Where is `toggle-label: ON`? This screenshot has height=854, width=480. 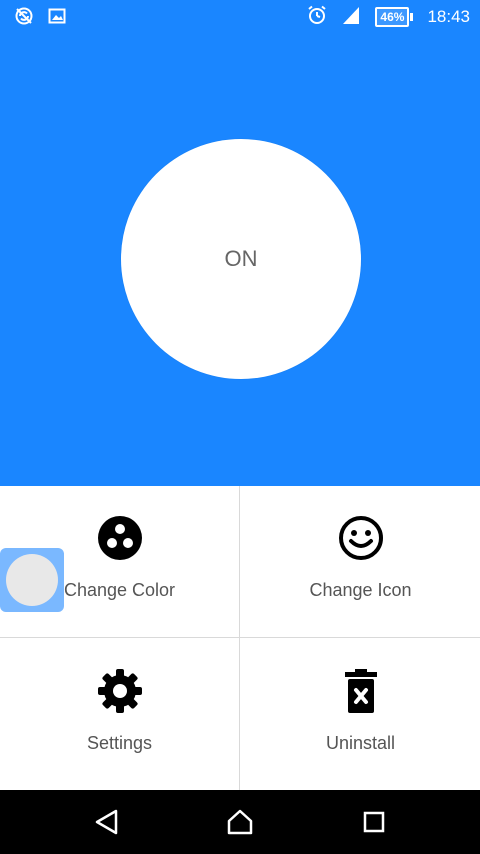
toggle-label: ON is located at coordinates (241, 258).